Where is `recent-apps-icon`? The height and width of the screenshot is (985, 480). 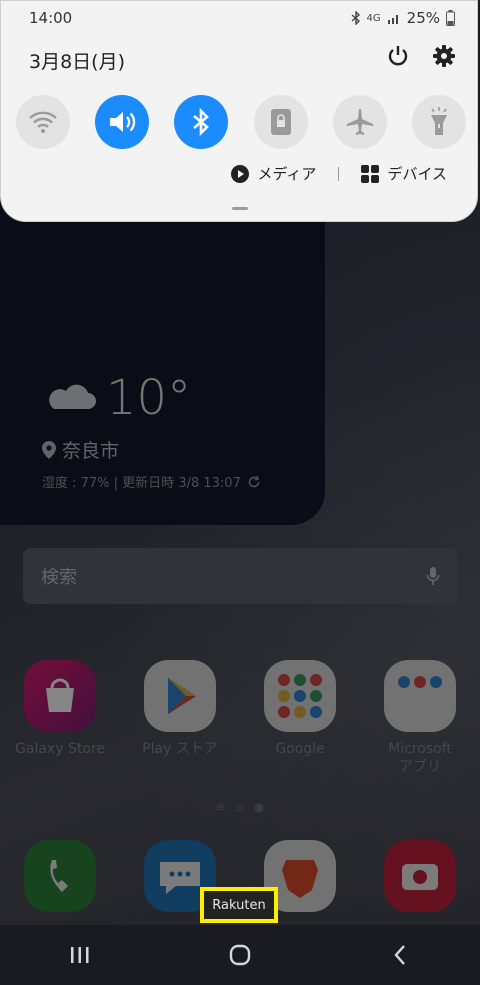
recent-apps-icon is located at coordinates (80, 955).